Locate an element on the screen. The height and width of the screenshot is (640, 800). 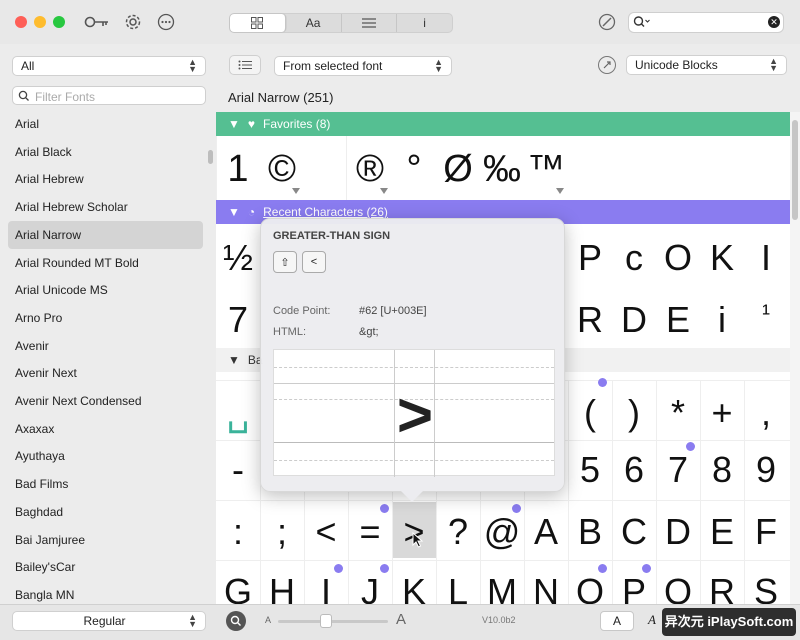
glyph-cell: L is located at coordinates (458, 589).